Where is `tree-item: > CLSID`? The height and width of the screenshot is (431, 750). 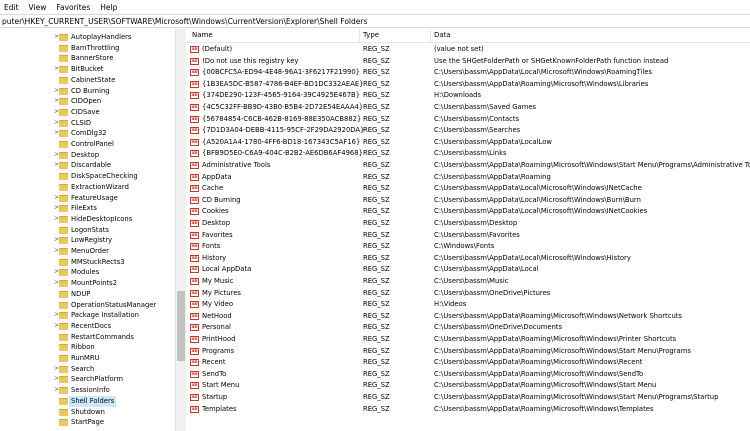 tree-item: > CLSID is located at coordinates (87, 123).